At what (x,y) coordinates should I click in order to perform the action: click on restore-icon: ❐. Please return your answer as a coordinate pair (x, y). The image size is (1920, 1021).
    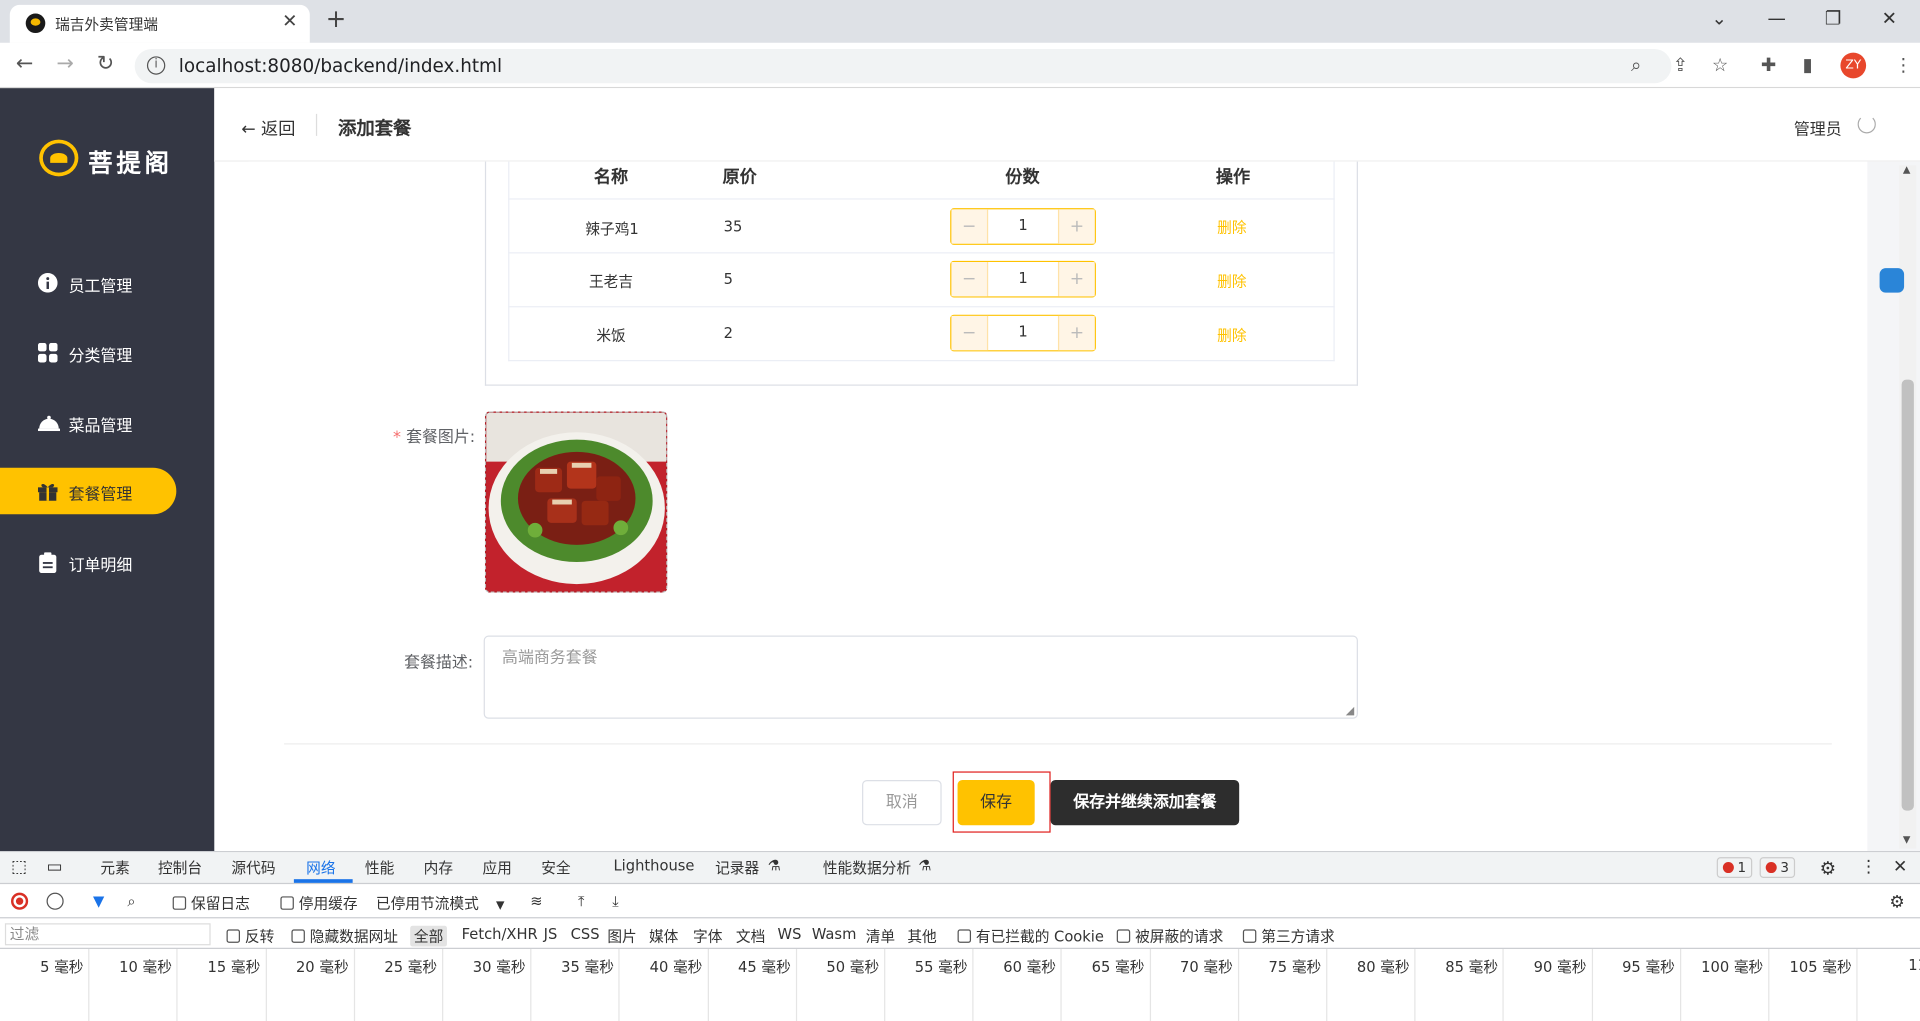
    Looking at the image, I should click on (1833, 18).